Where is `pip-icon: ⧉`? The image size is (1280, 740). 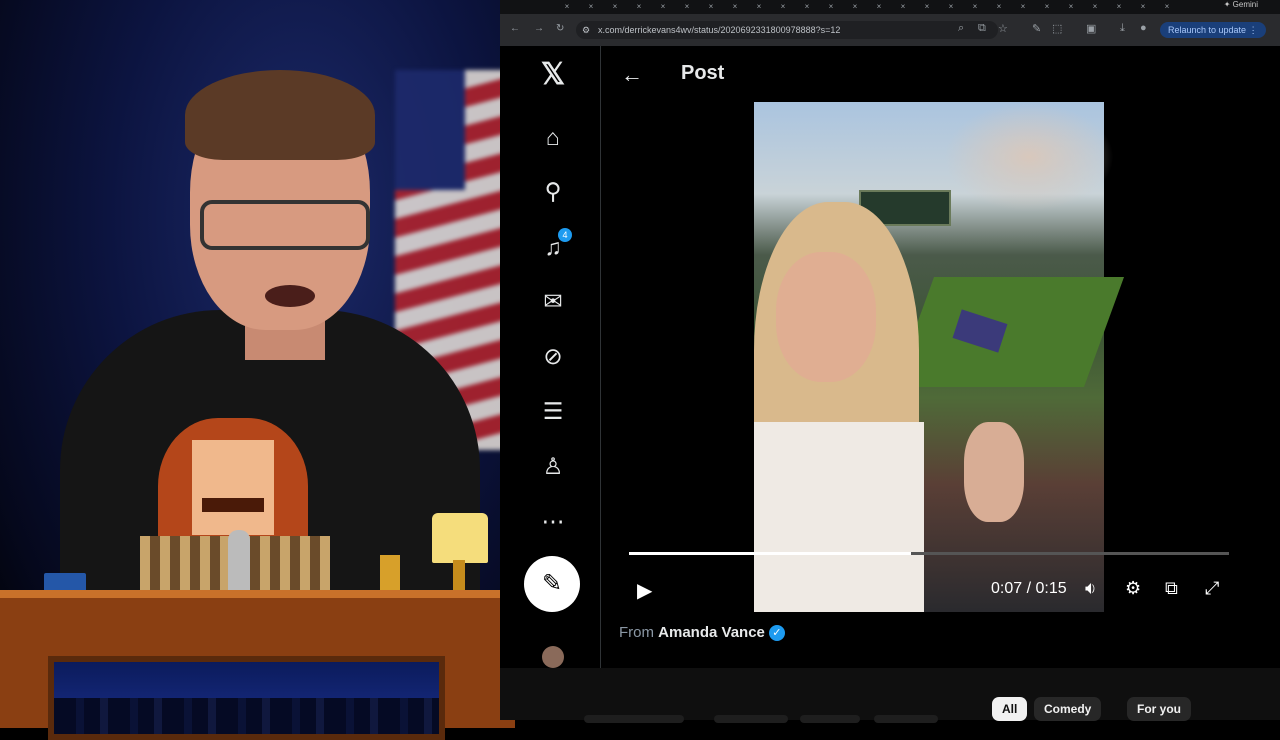
pip-icon: ⧉ is located at coordinates (1171, 588).